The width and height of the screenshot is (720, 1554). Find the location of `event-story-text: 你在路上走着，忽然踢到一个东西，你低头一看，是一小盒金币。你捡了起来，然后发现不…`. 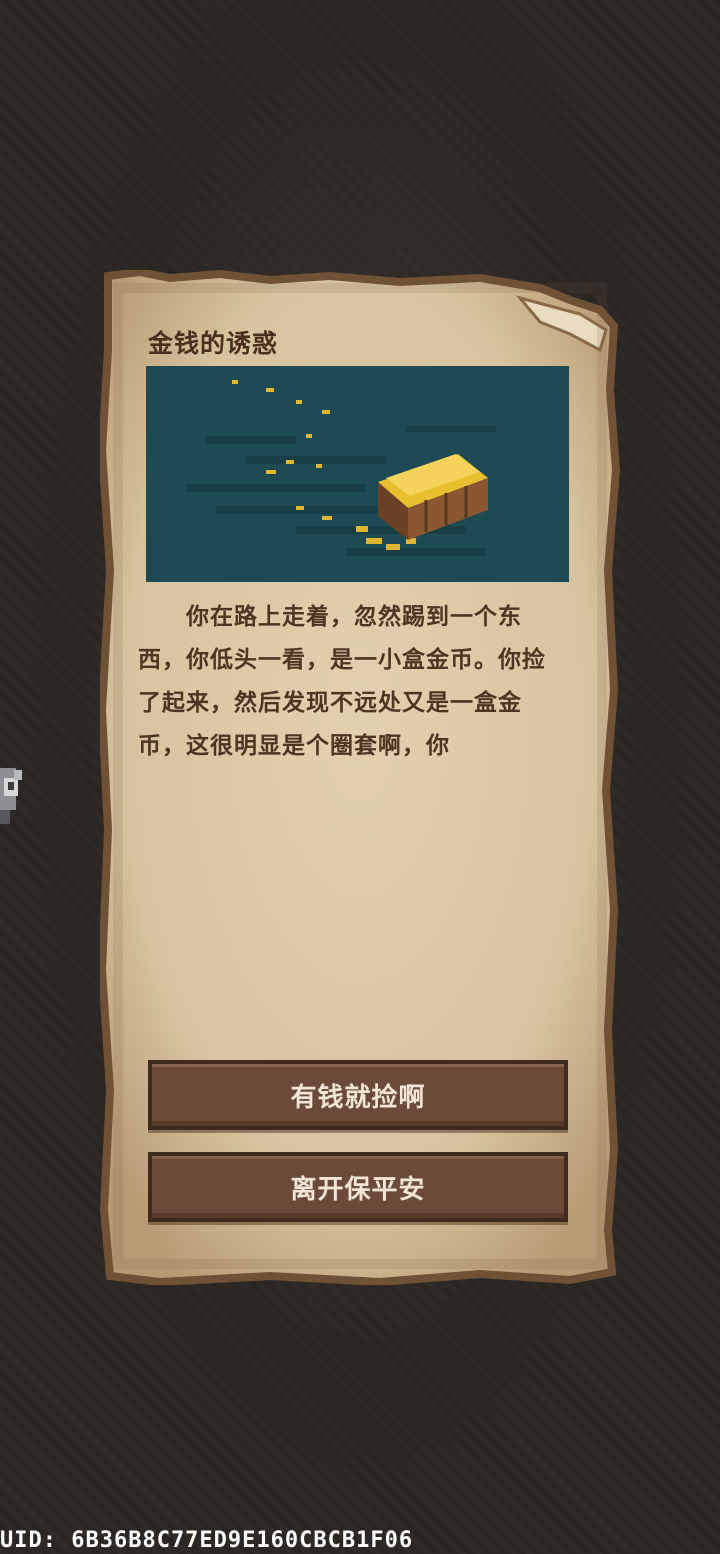

event-story-text: 你在路上走着，忽然踢到一个东西，你低头一看，是一小盒金币。你捡了起来，然后发现不… is located at coordinates (342, 681).